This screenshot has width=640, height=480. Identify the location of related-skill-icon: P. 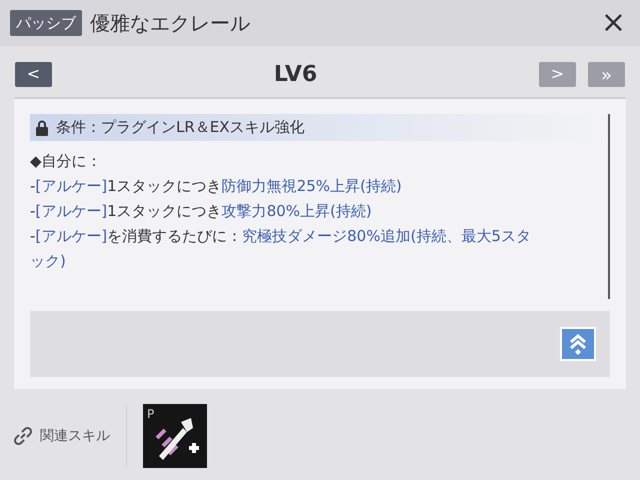
(175, 436).